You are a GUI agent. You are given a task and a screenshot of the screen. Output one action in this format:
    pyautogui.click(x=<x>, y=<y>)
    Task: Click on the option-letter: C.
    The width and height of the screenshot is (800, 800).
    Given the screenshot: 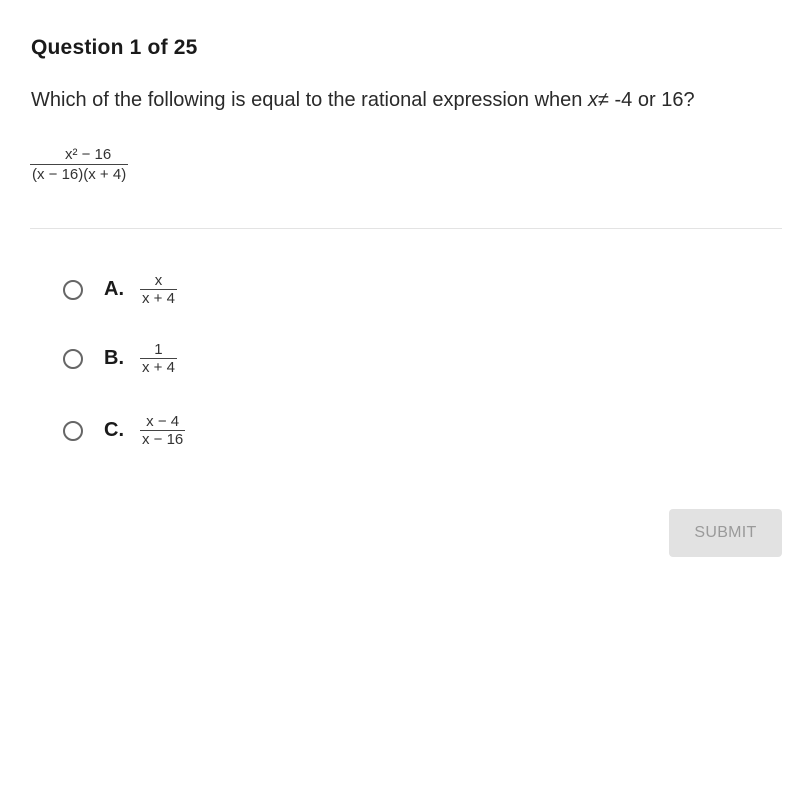 What is the action you would take?
    pyautogui.click(x=114, y=430)
    